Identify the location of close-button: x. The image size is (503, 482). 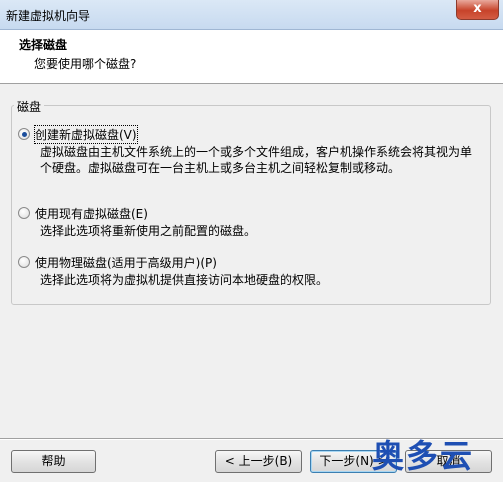
(477, 10).